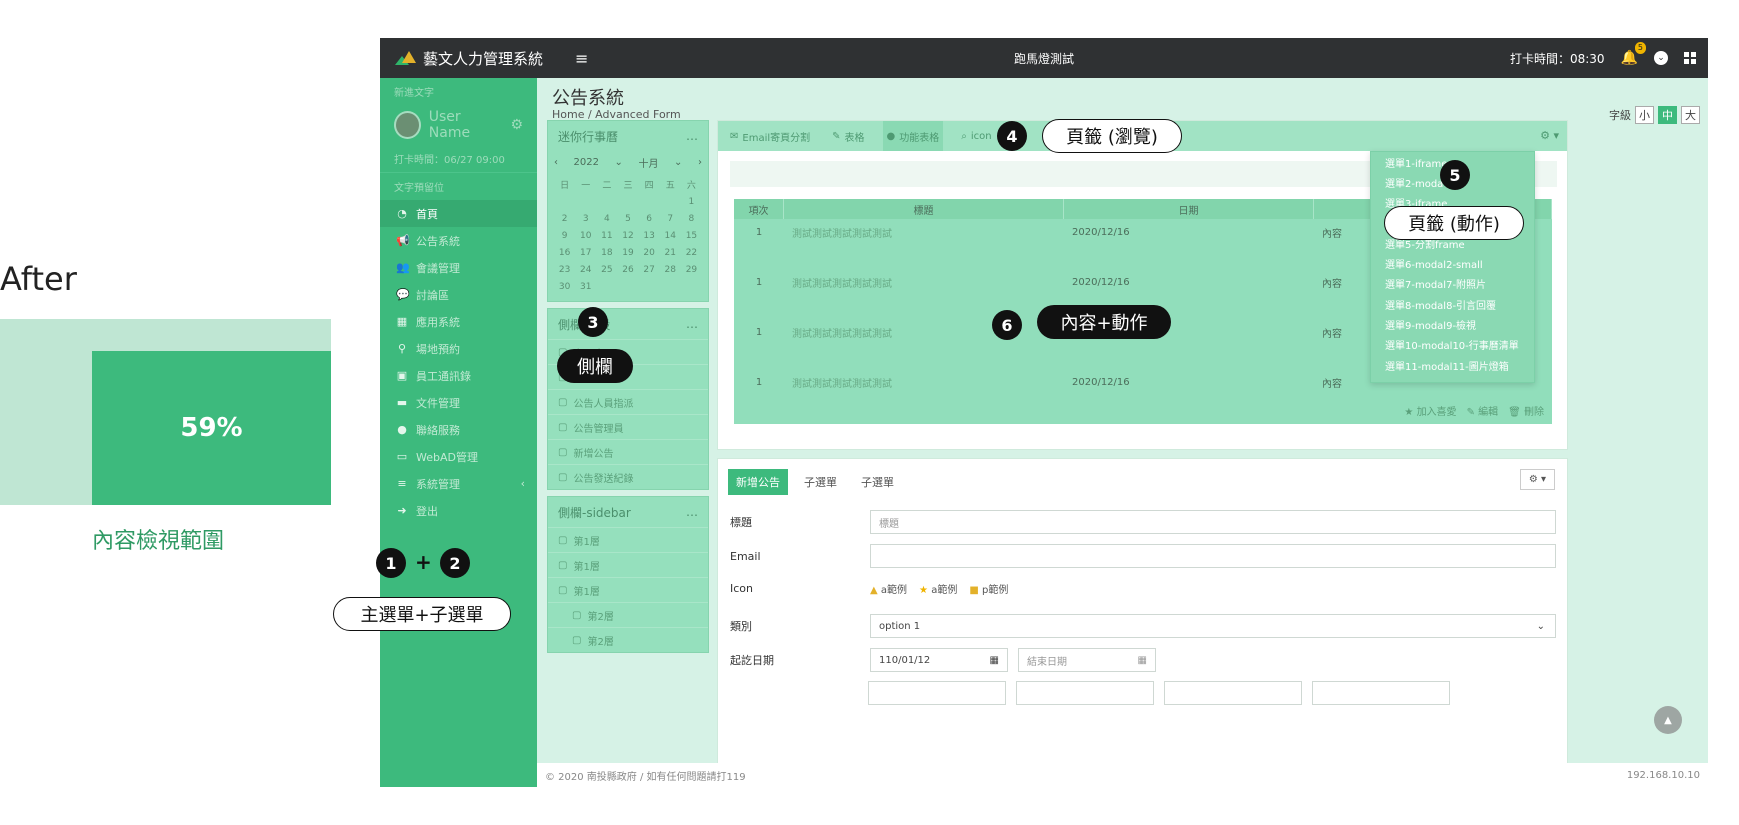 Image resolution: width=1739 pixels, height=825 pixels. Describe the element at coordinates (670, 235) in the screenshot. I see `calendar-day: 14` at that location.